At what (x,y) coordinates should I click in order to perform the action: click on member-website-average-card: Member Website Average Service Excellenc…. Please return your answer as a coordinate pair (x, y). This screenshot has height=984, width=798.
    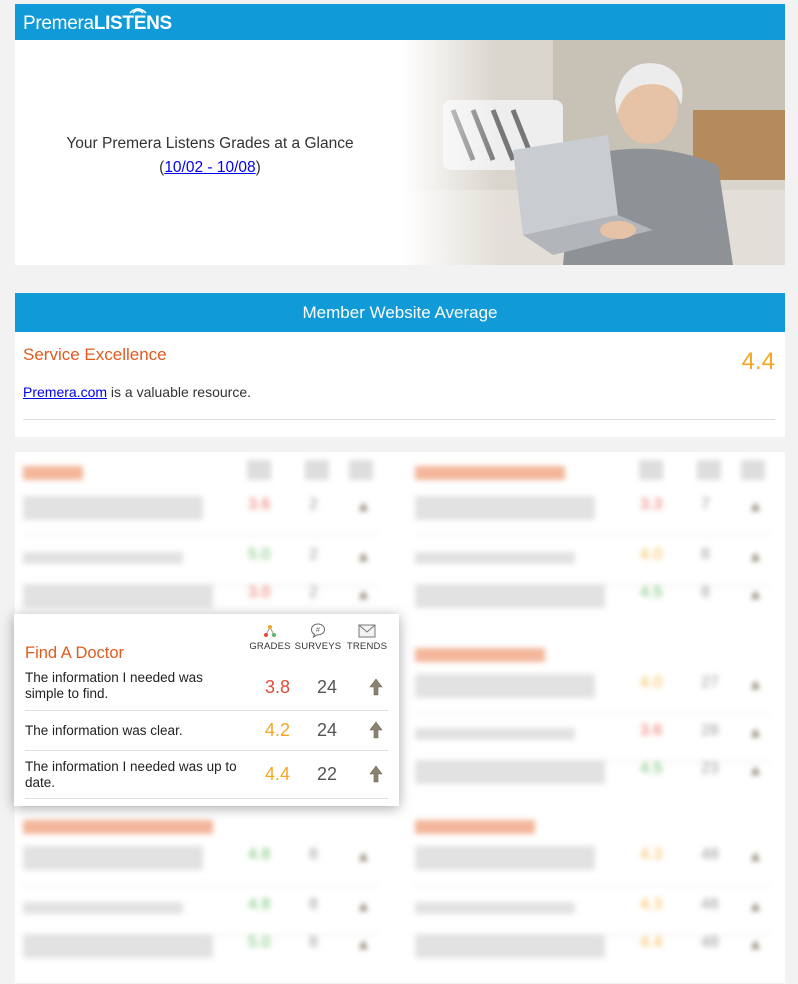
    Looking at the image, I should click on (400, 365).